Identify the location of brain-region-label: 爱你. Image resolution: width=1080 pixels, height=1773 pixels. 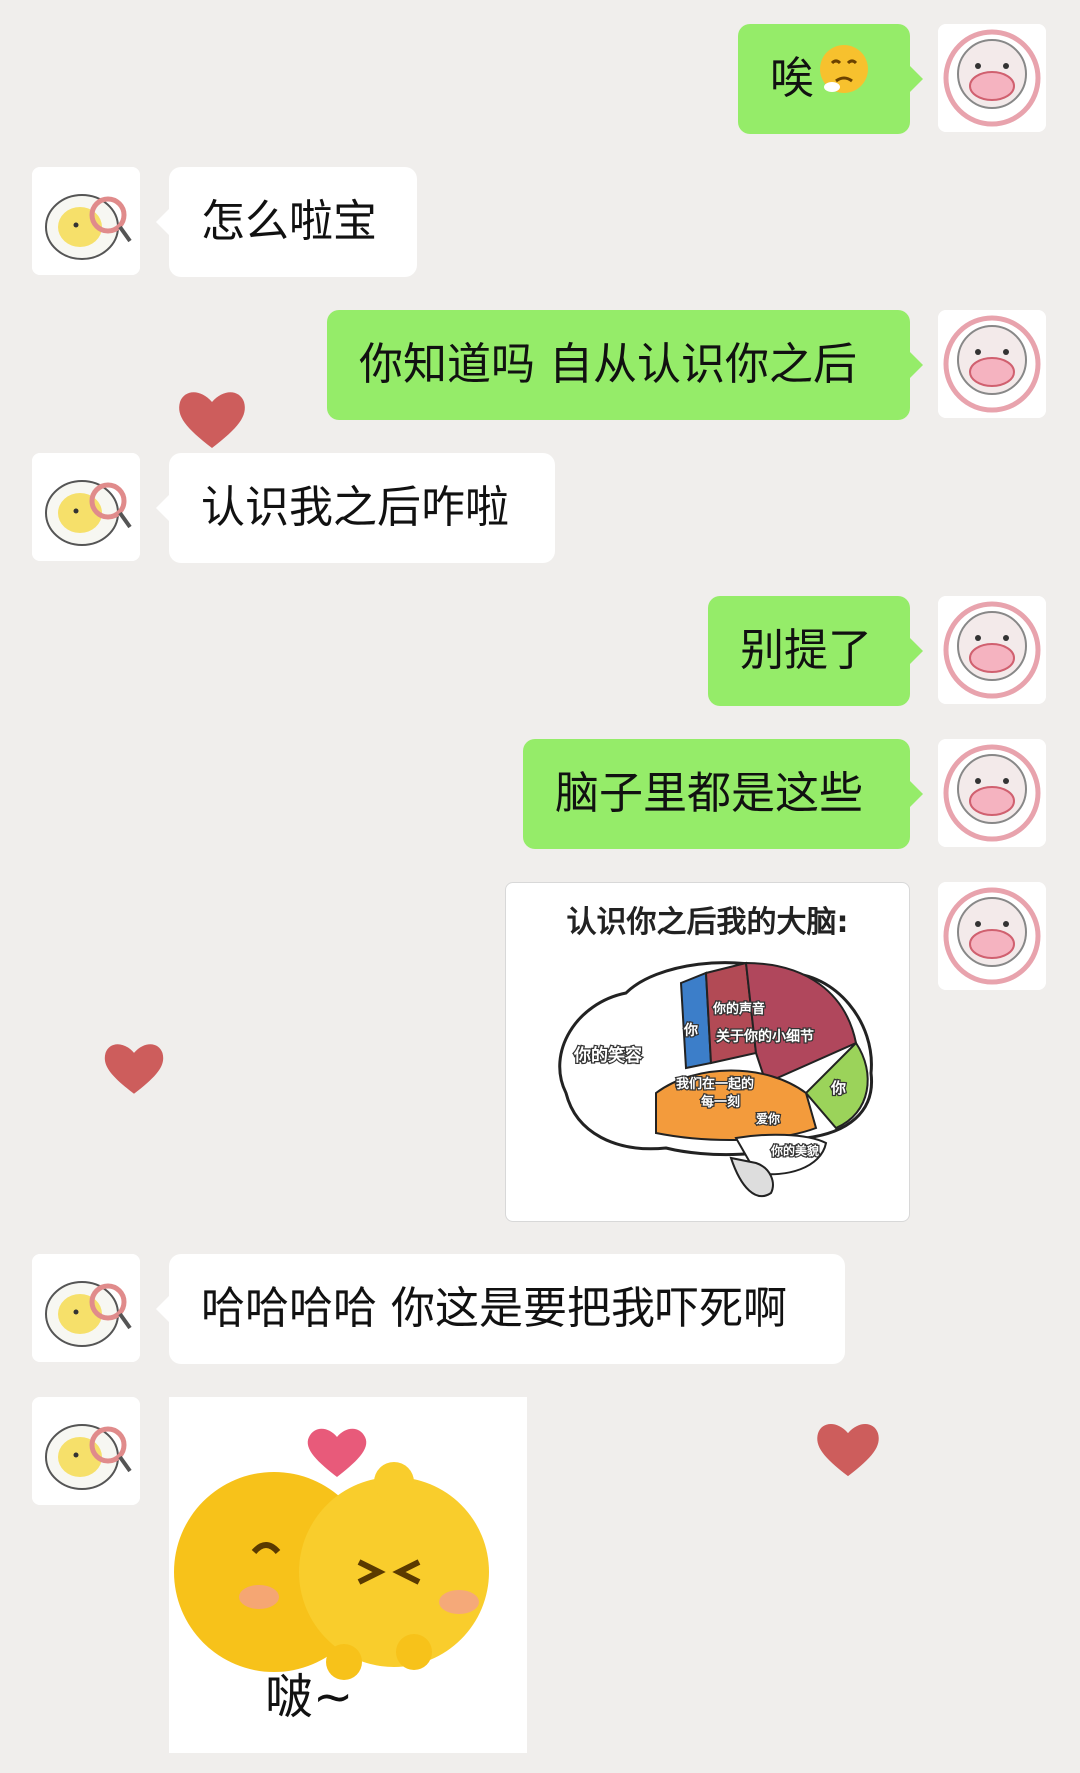
(768, 1118).